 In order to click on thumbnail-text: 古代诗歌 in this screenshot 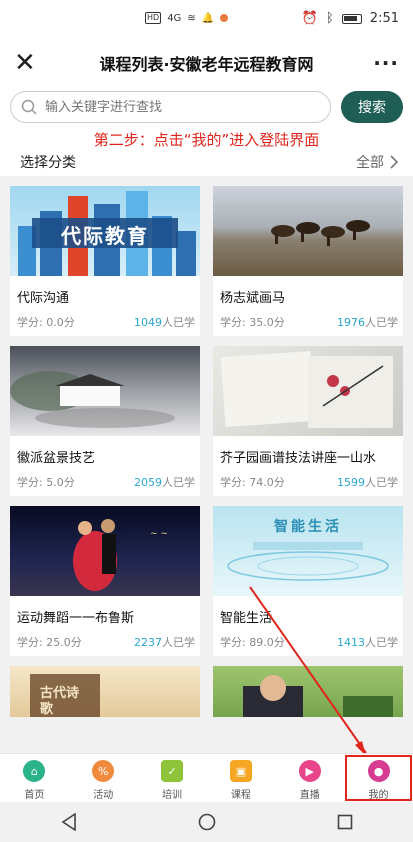, I will do `click(60, 701)`.